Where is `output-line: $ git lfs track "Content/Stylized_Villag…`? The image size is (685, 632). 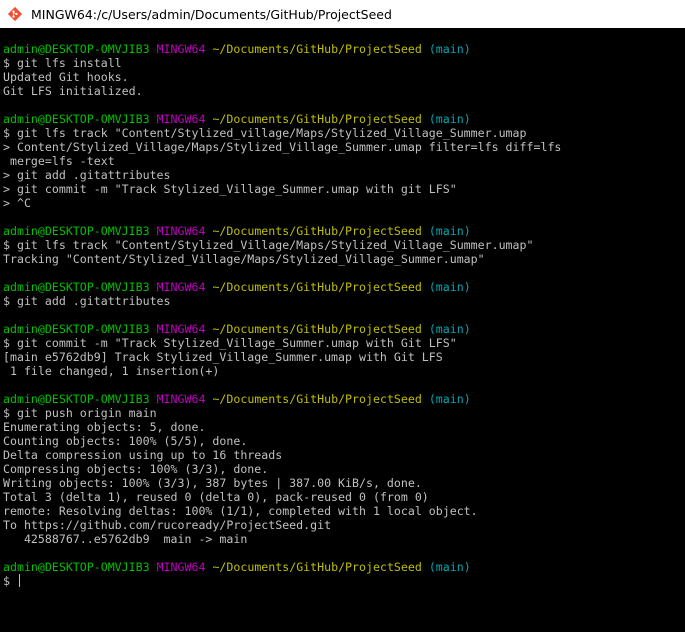
output-line: $ git lfs track "Content/Stylized_Villag… is located at coordinates (344, 245).